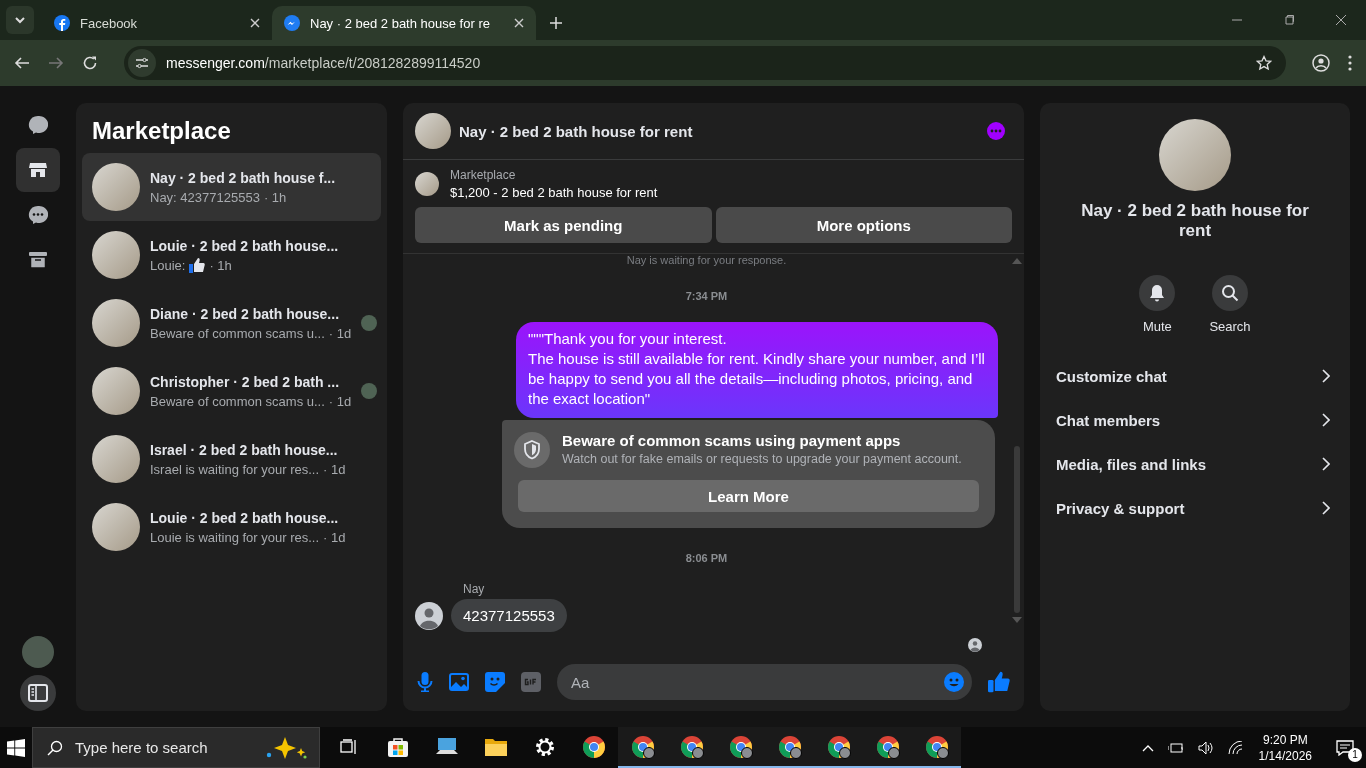 The image size is (1366, 768). I want to click on forward-arrow-icon, so click(56, 63).